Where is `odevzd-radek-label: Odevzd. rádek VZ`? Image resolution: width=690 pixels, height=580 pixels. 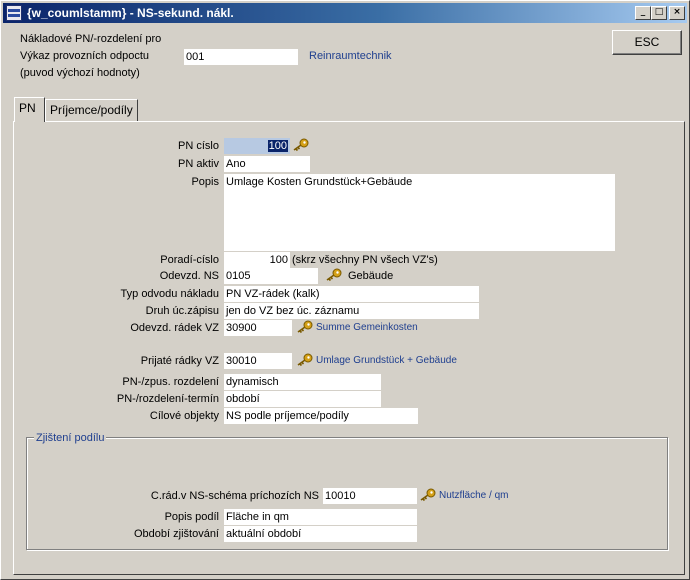 odevzd-radek-label: Odevzd. rádek VZ is located at coordinates (174, 328).